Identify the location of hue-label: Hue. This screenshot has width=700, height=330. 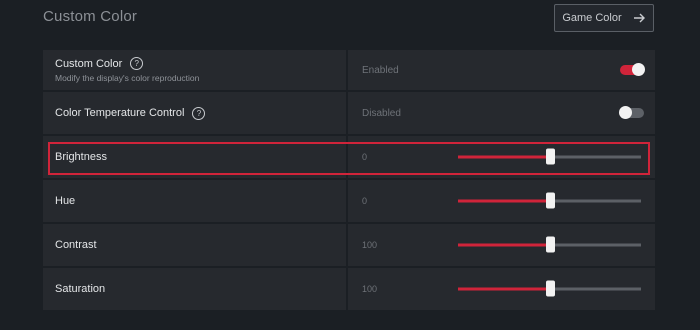
(65, 201).